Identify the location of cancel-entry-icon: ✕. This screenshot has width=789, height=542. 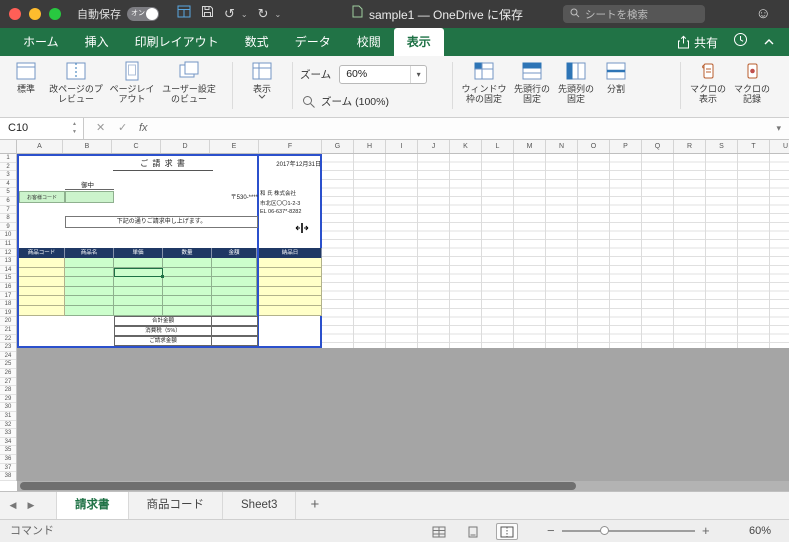
(100, 128).